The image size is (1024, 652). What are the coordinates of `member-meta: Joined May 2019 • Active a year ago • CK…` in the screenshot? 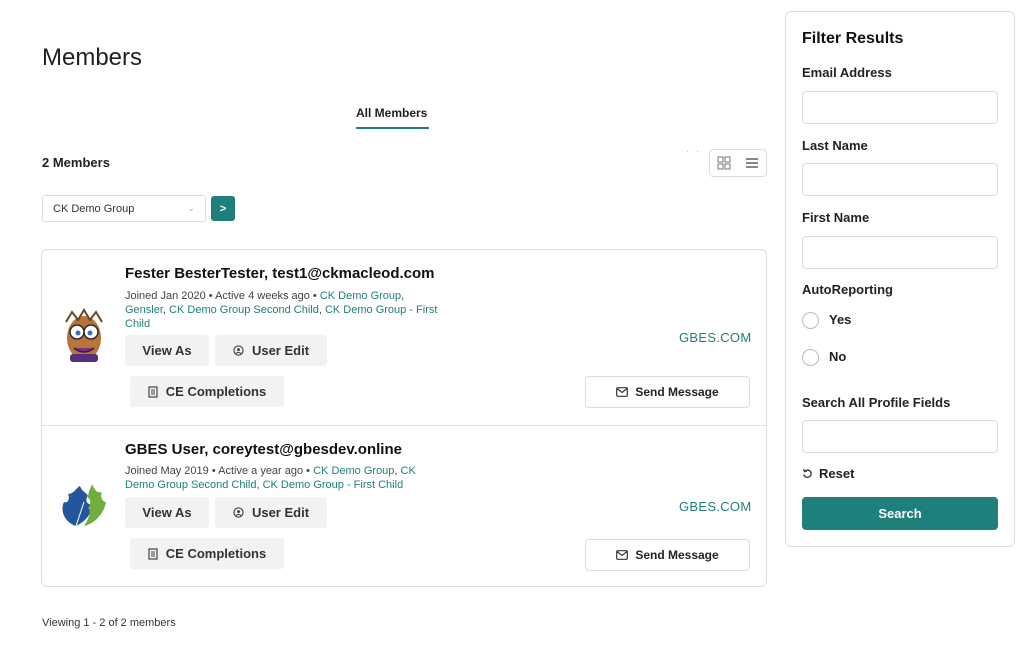 It's located at (270, 478).